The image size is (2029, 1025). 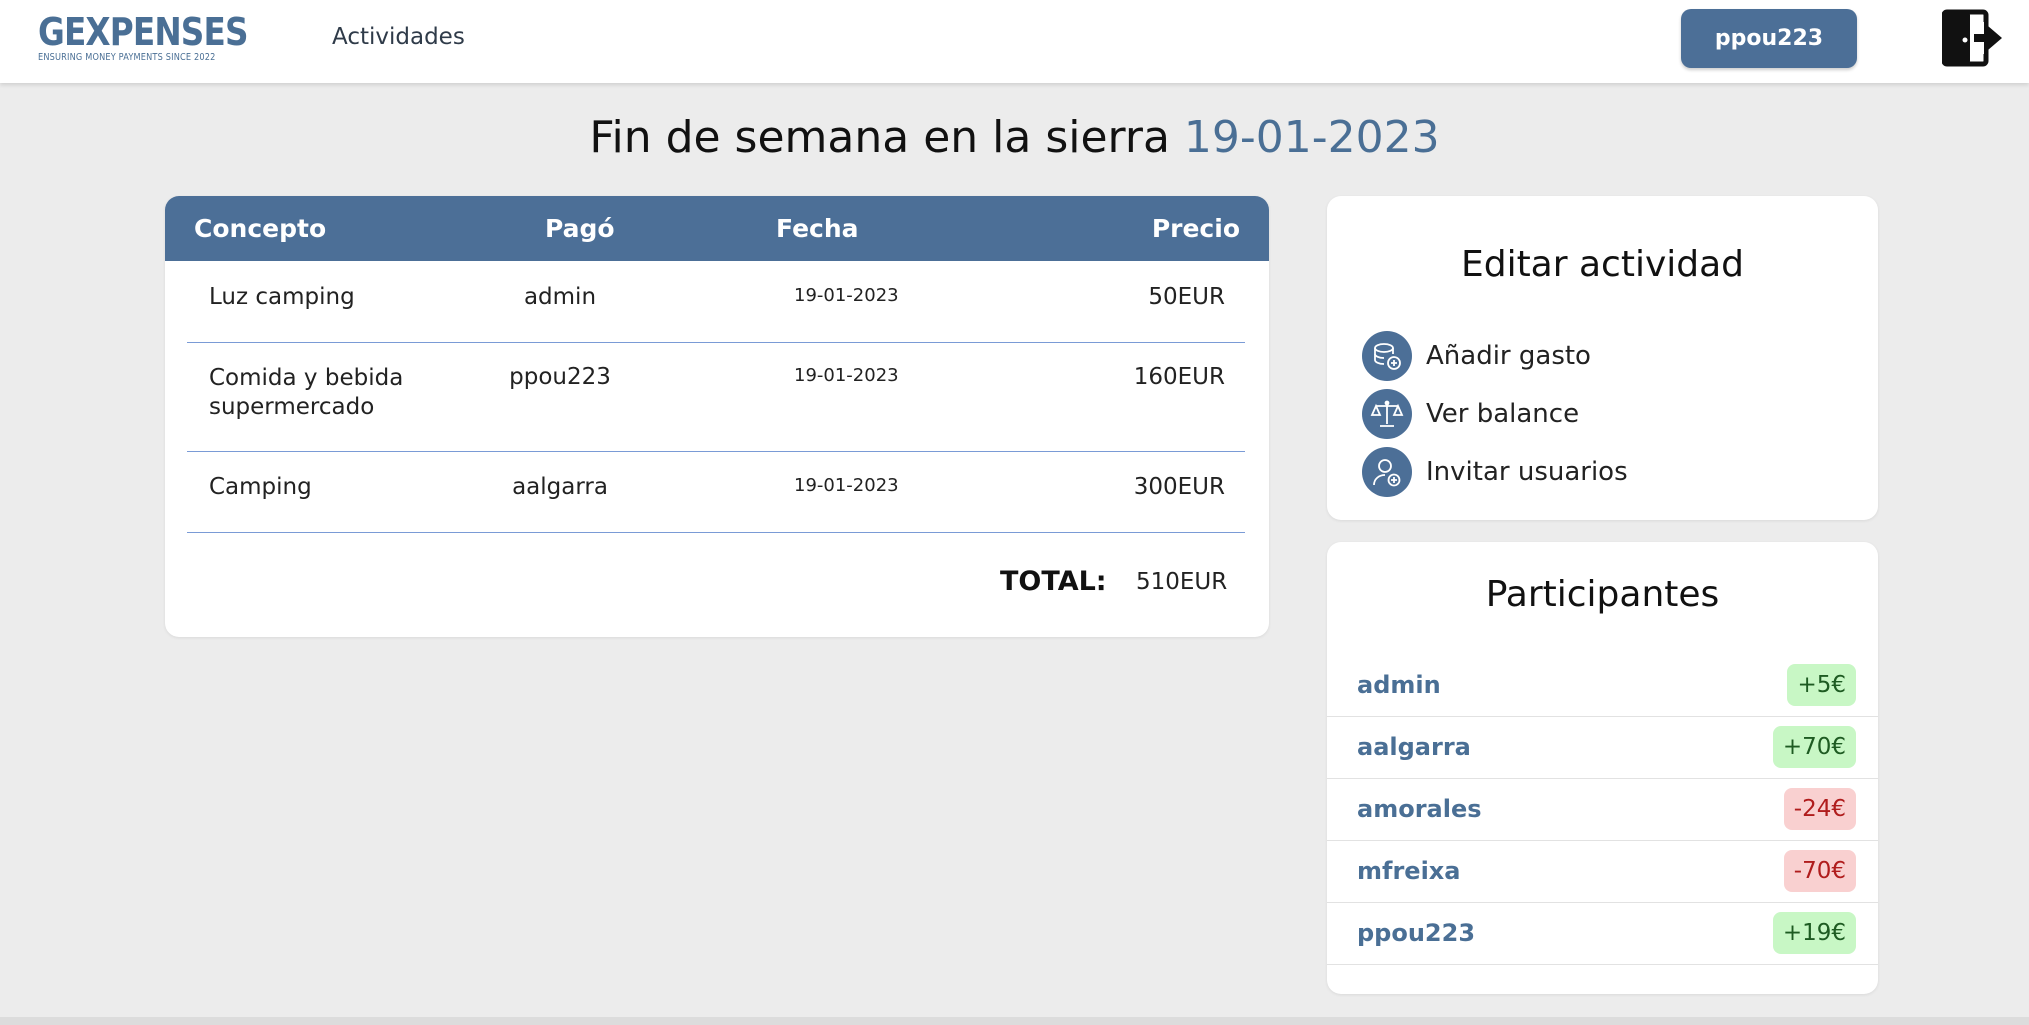 I want to click on brand-tagline: ENSURING MONEY PAYMENTS SINCE 2022, so click(x=127, y=57).